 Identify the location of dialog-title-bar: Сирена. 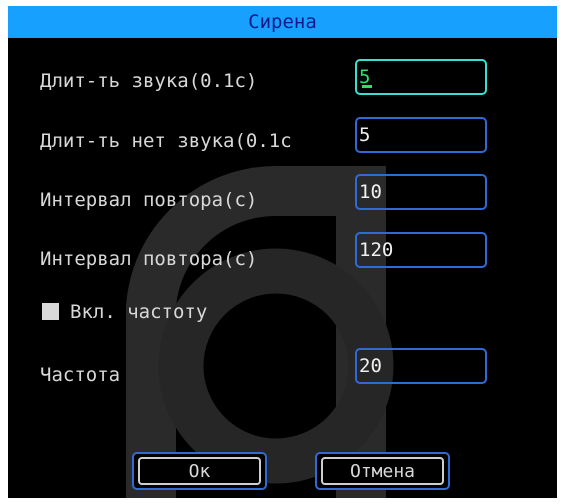
(282, 22).